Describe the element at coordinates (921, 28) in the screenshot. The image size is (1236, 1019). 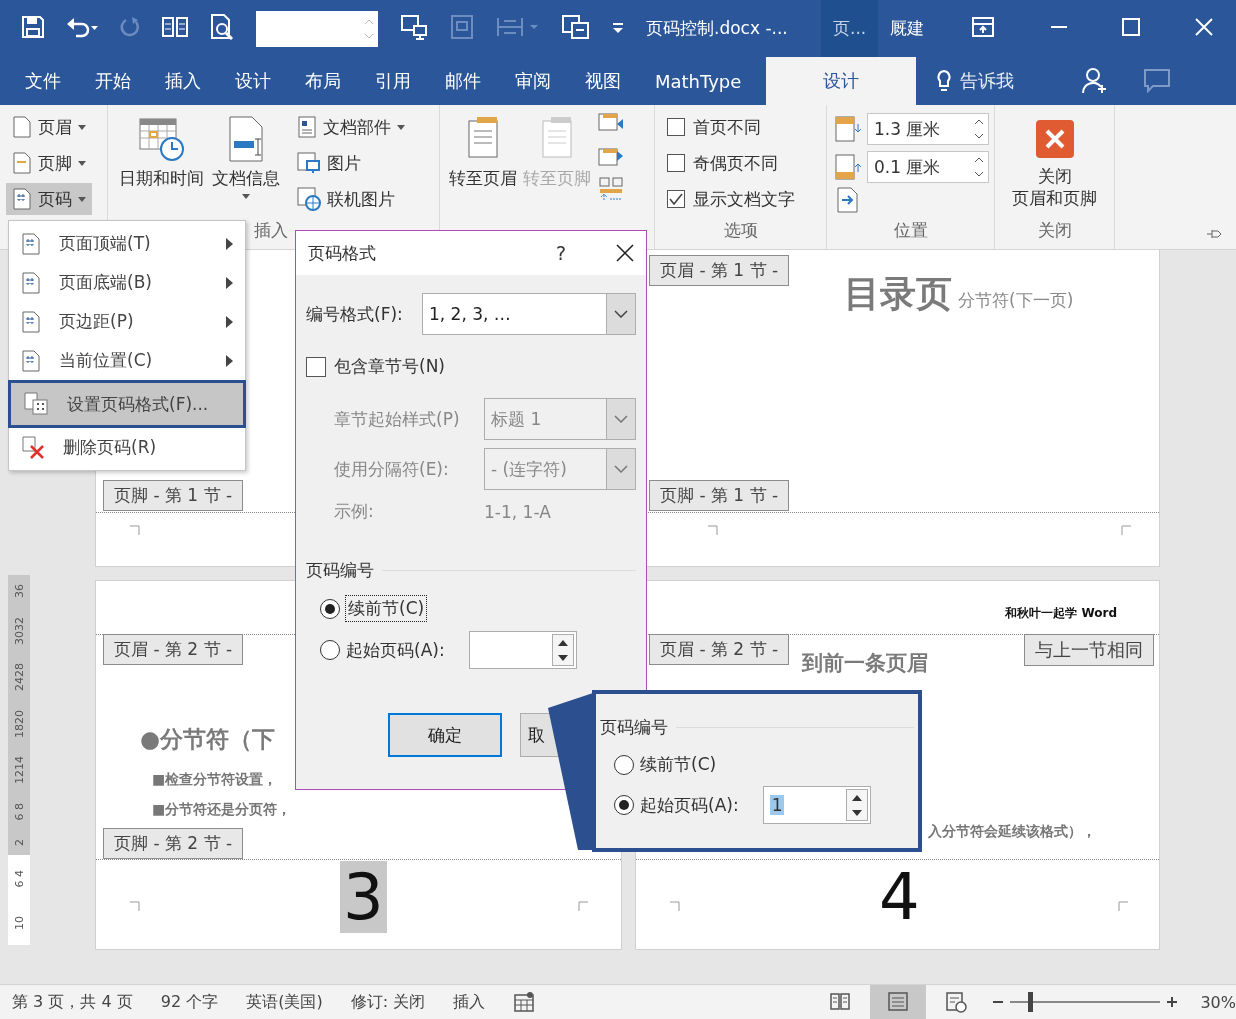
I see `user-name: 厩建` at that location.